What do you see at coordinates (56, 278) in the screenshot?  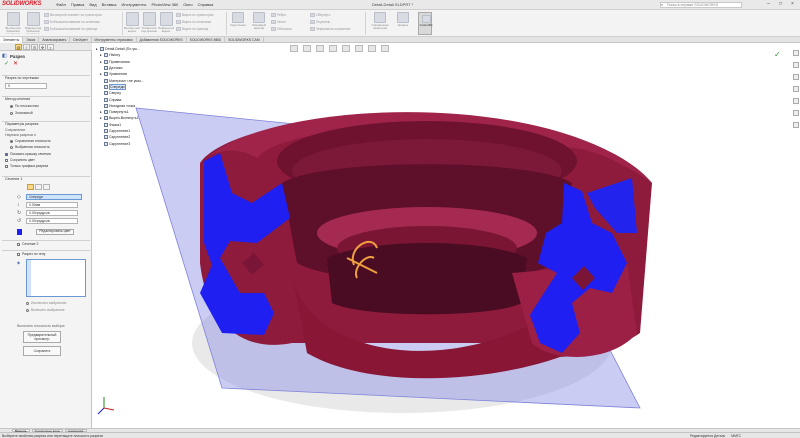 I see `body-selection-list` at bounding box center [56, 278].